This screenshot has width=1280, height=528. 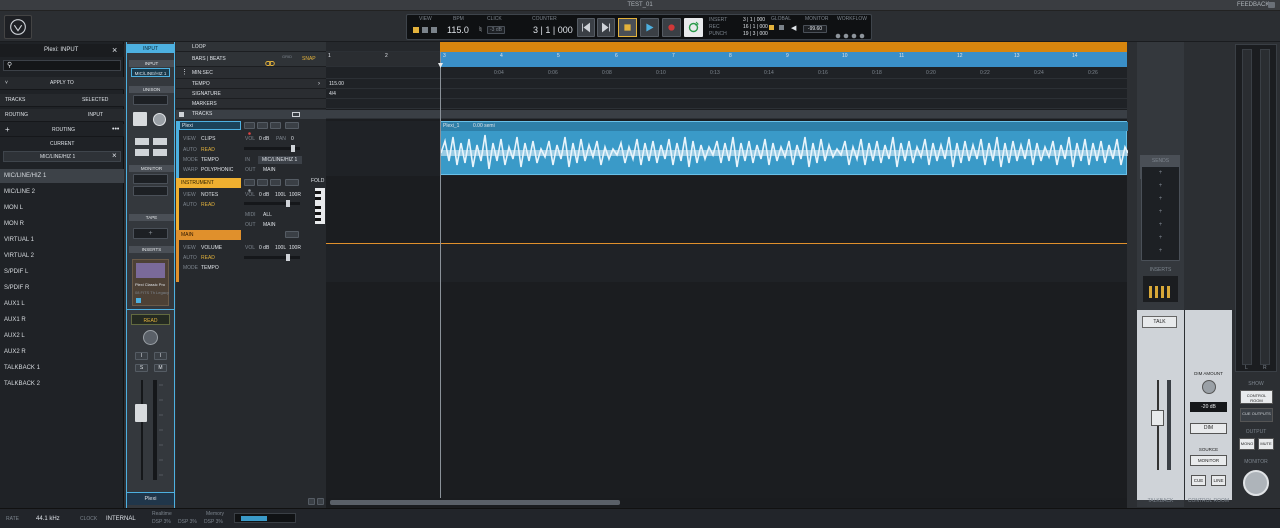 I want to click on remove-icon: ×, so click(x=114, y=155).